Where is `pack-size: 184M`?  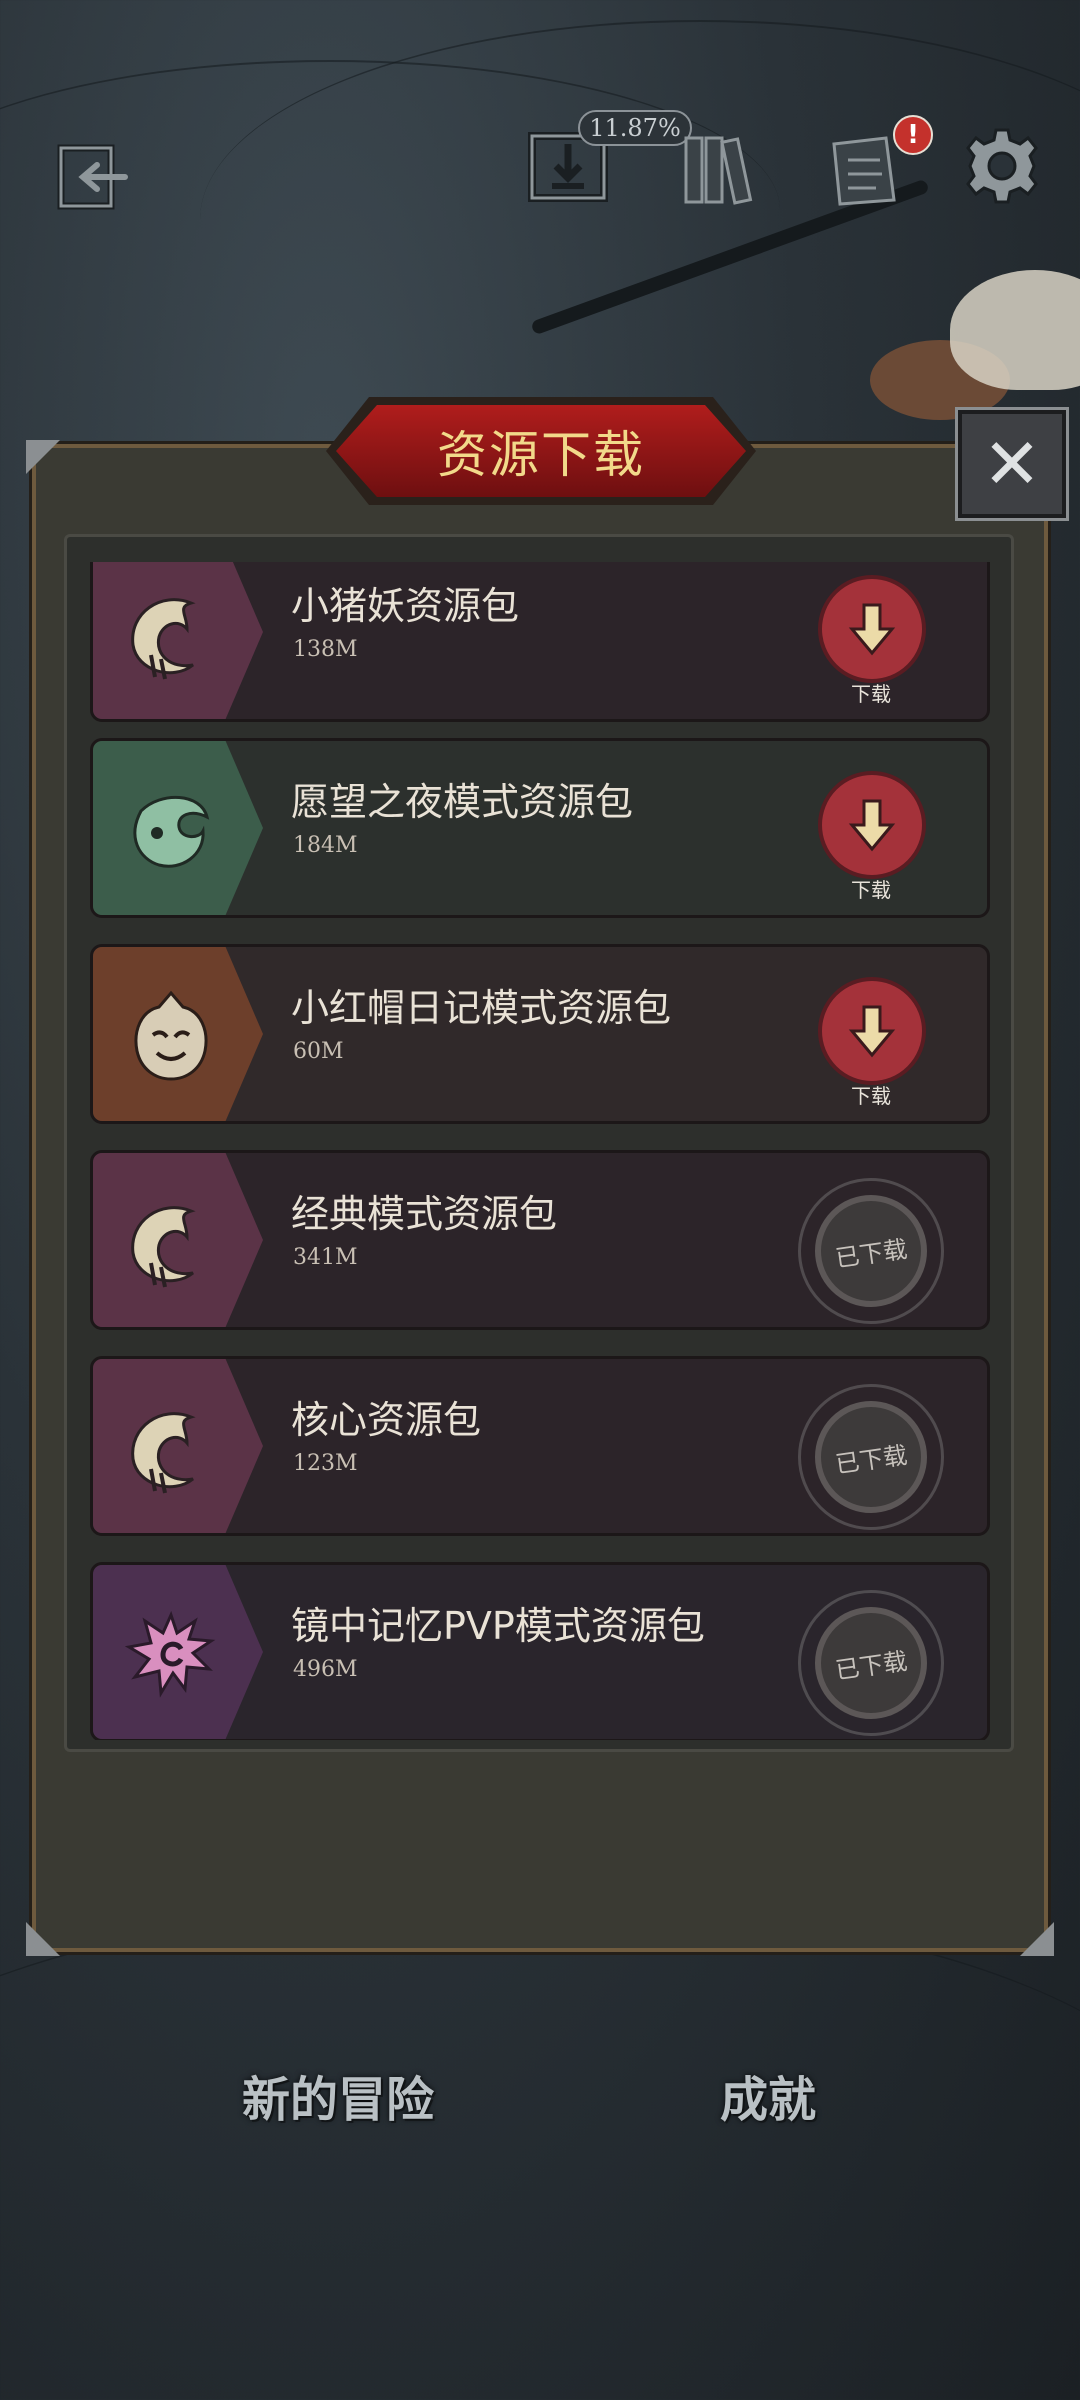 pack-size: 184M is located at coordinates (325, 845).